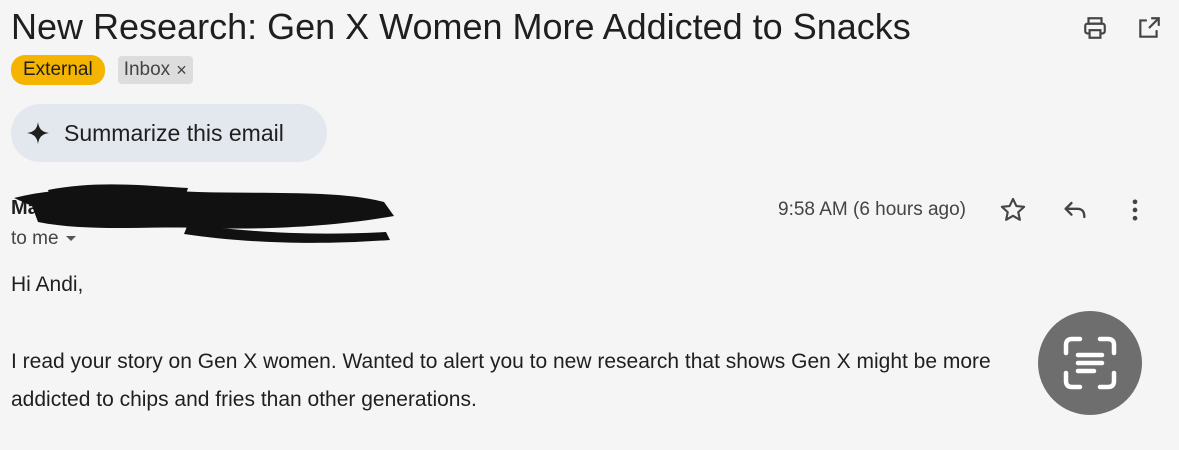  What do you see at coordinates (1095, 28) in the screenshot?
I see `print-icon` at bounding box center [1095, 28].